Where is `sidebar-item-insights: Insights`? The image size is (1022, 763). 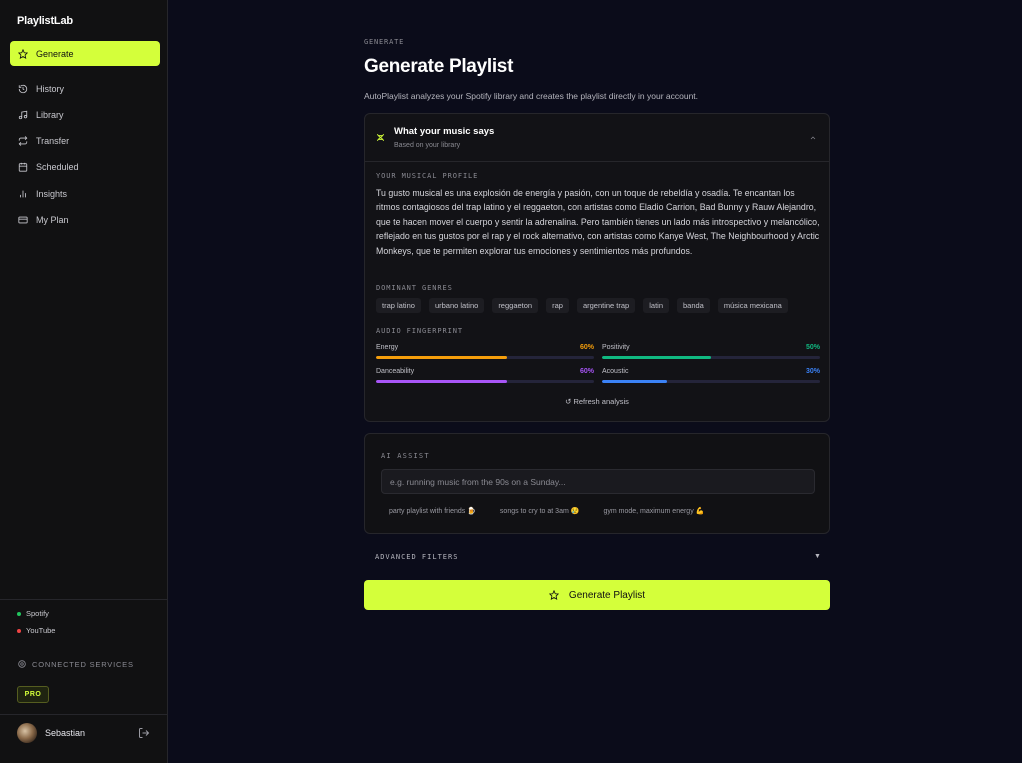 sidebar-item-insights: Insights is located at coordinates (85, 193).